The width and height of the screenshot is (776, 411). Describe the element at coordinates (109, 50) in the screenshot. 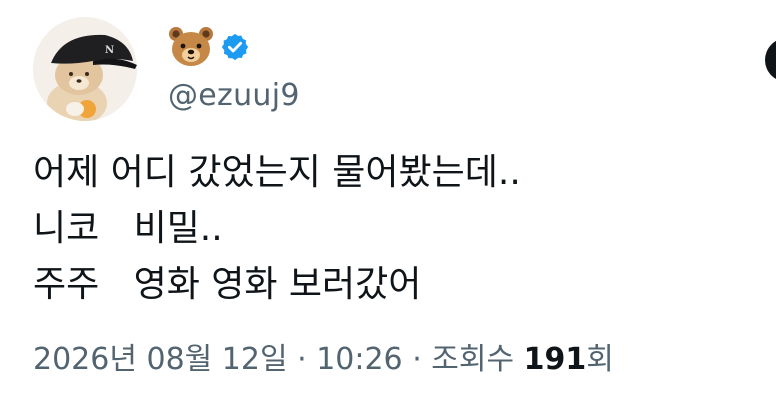

I see `svg-text: N` at that location.